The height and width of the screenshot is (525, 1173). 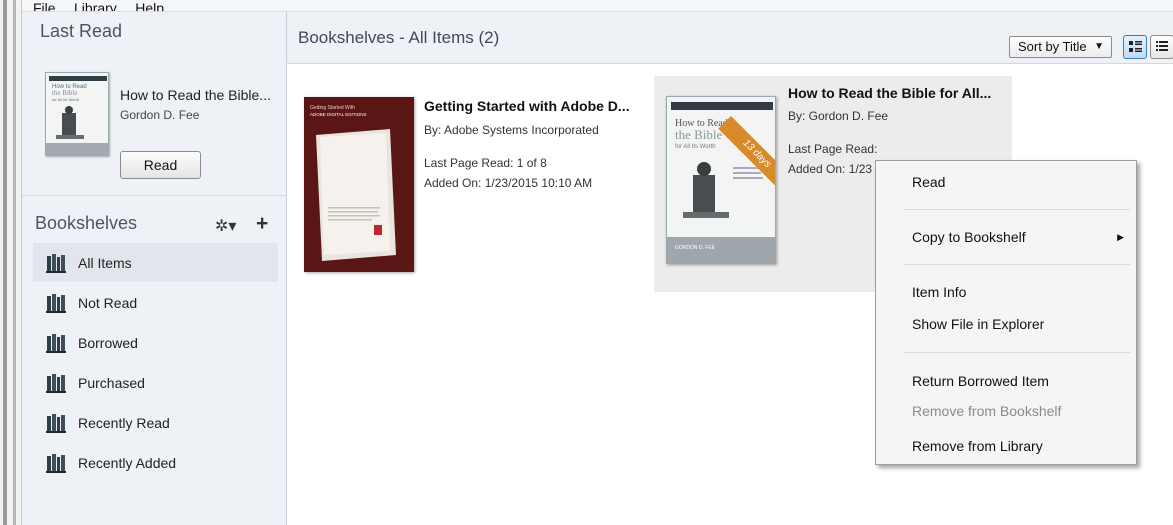 I want to click on sidebar-item-not-read: Not Read, so click(x=155, y=302).